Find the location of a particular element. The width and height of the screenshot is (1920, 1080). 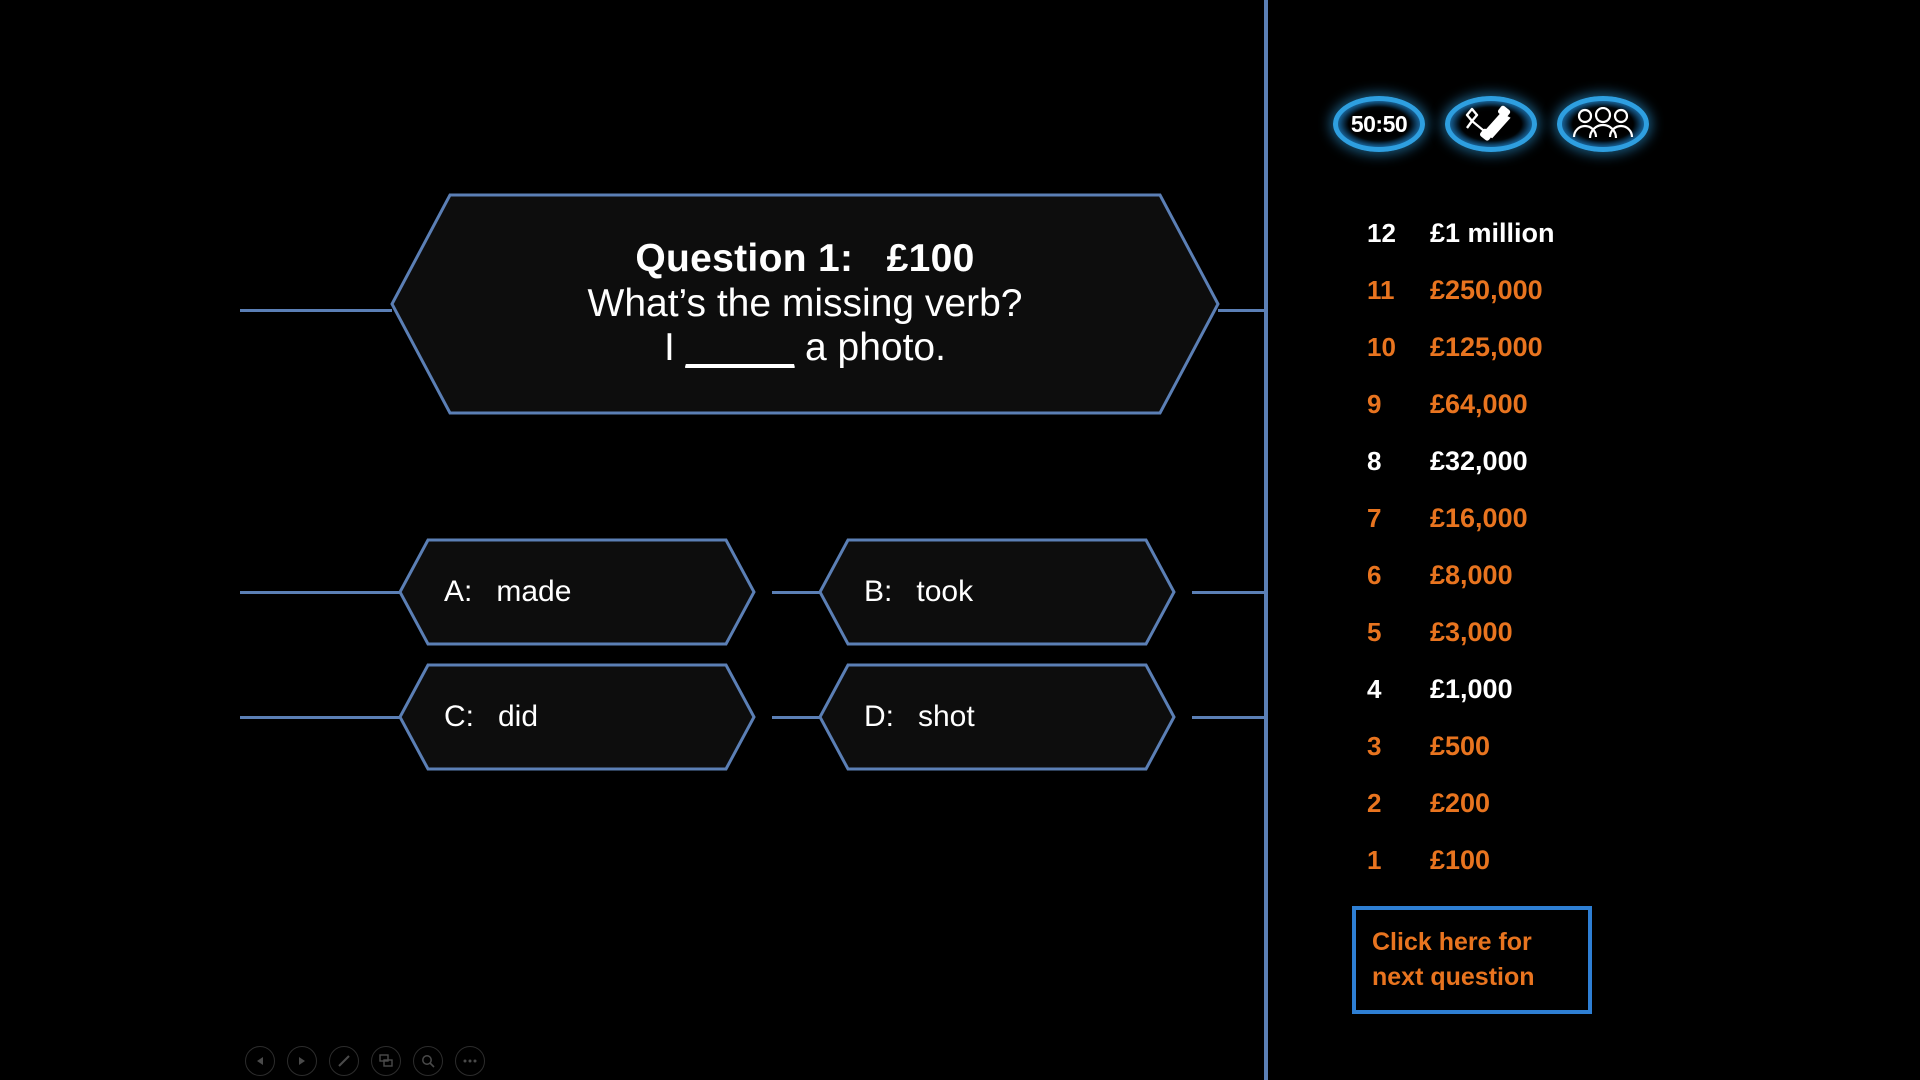

ladder-row-value: £8,000 is located at coordinates (1471, 575).